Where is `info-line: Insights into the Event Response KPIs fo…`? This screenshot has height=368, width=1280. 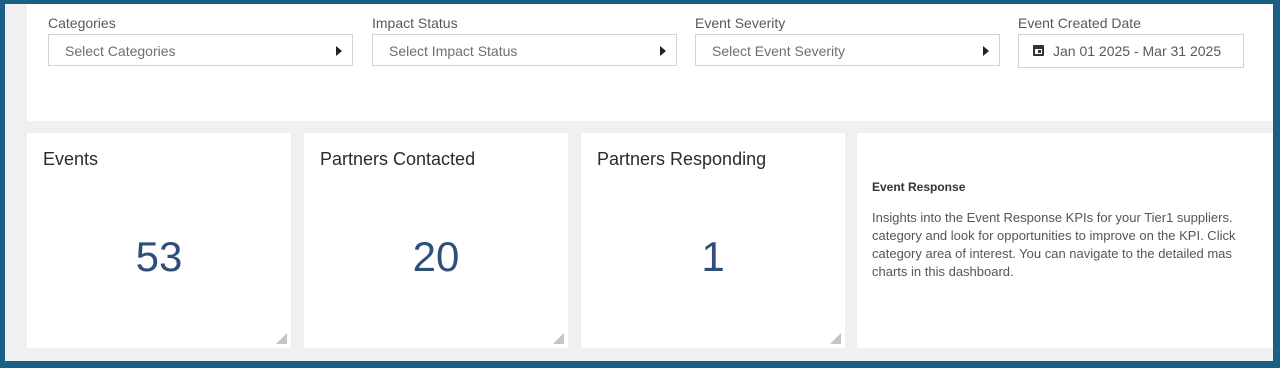
info-line: Insights into the Event Response KPIs fo… is located at coordinates (1052, 217).